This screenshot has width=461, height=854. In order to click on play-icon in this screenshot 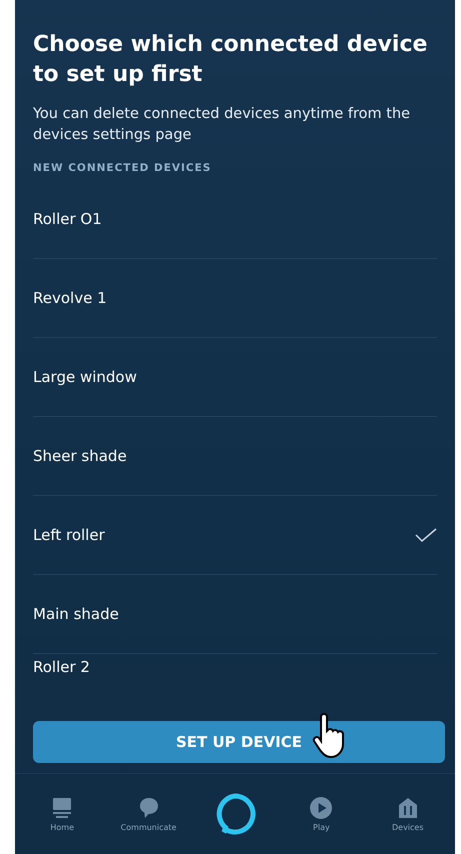, I will do `click(321, 808)`.